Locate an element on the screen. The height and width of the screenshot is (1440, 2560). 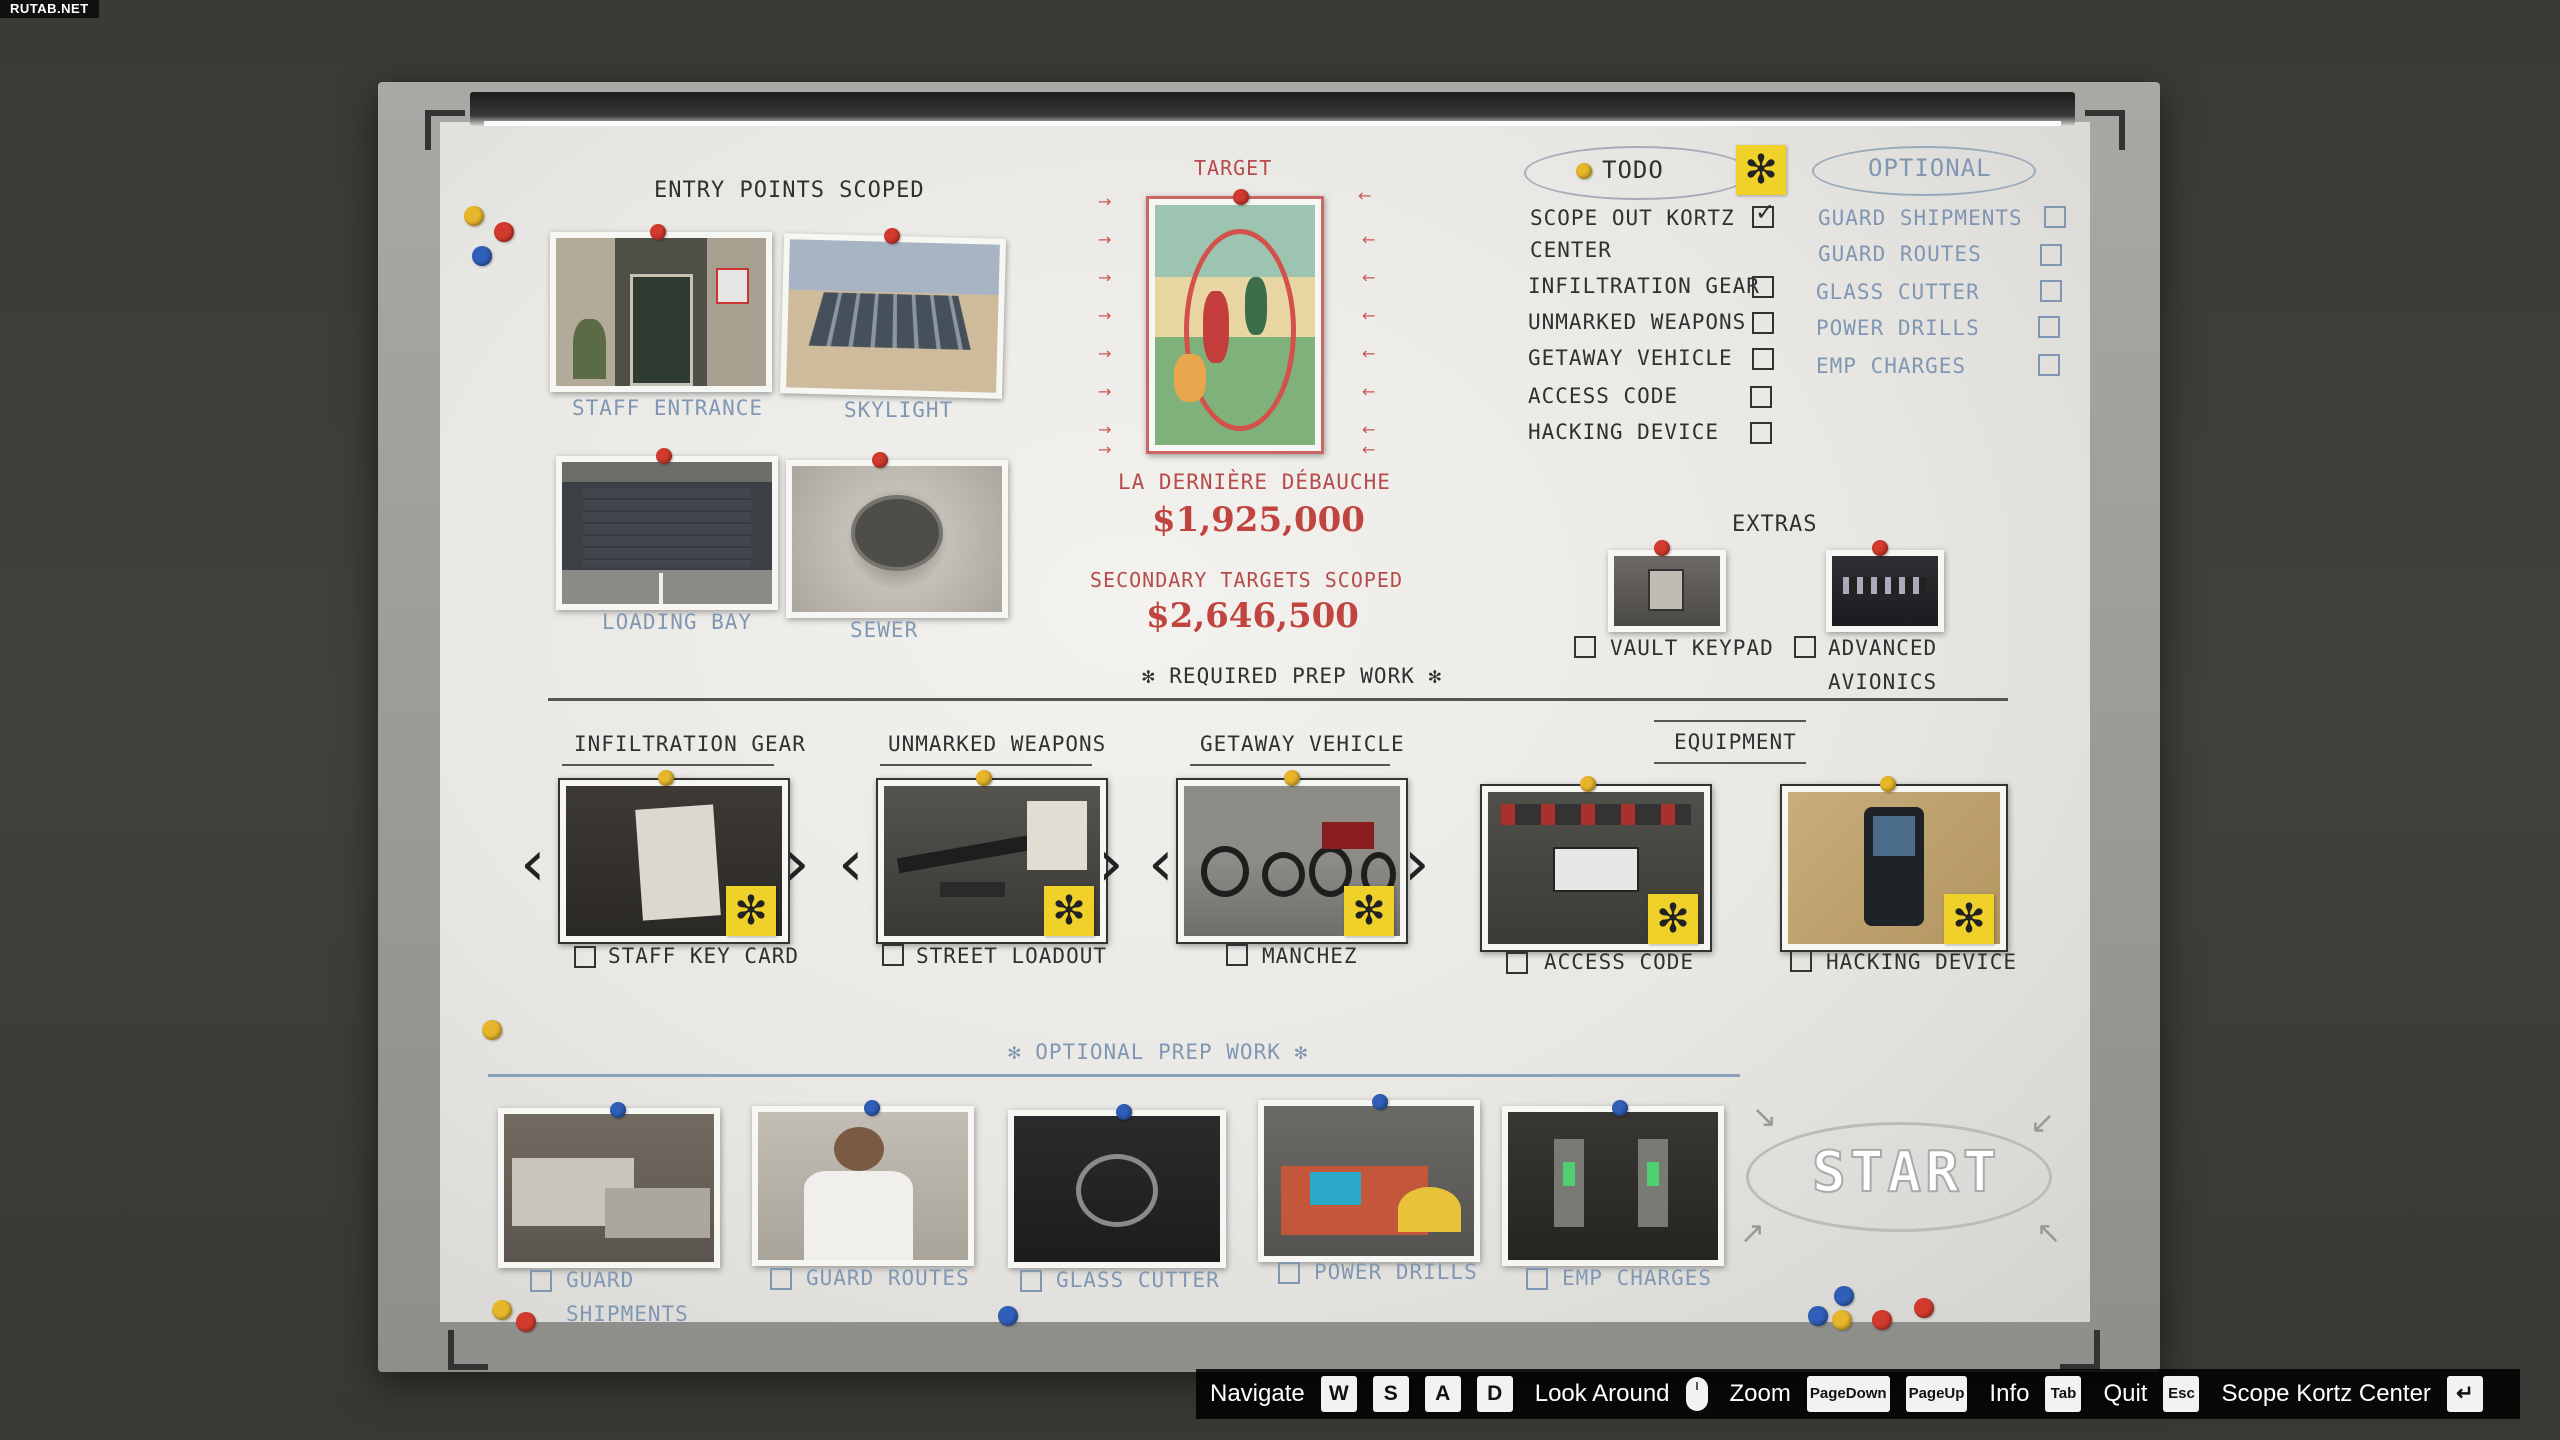
optional-item-glass-cutter: GLASS CUTTER is located at coordinates (1898, 292).